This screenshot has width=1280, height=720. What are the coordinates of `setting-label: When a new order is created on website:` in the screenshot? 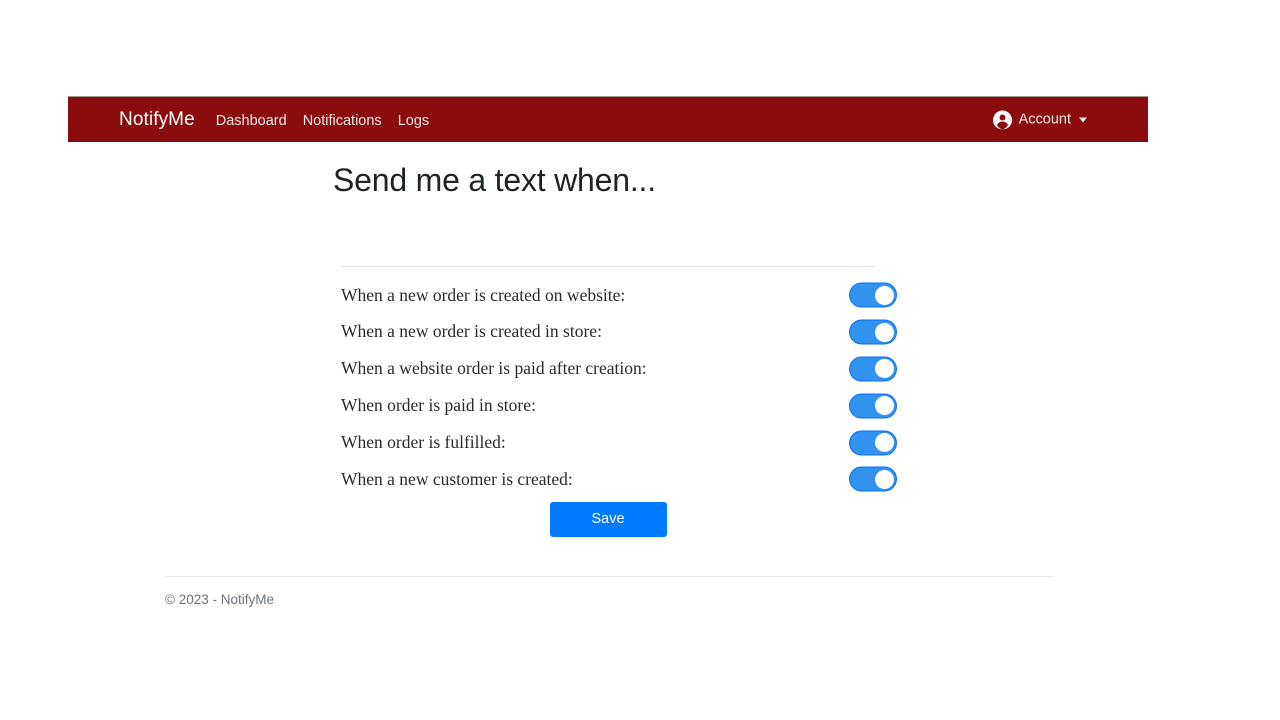 It's located at (483, 294).